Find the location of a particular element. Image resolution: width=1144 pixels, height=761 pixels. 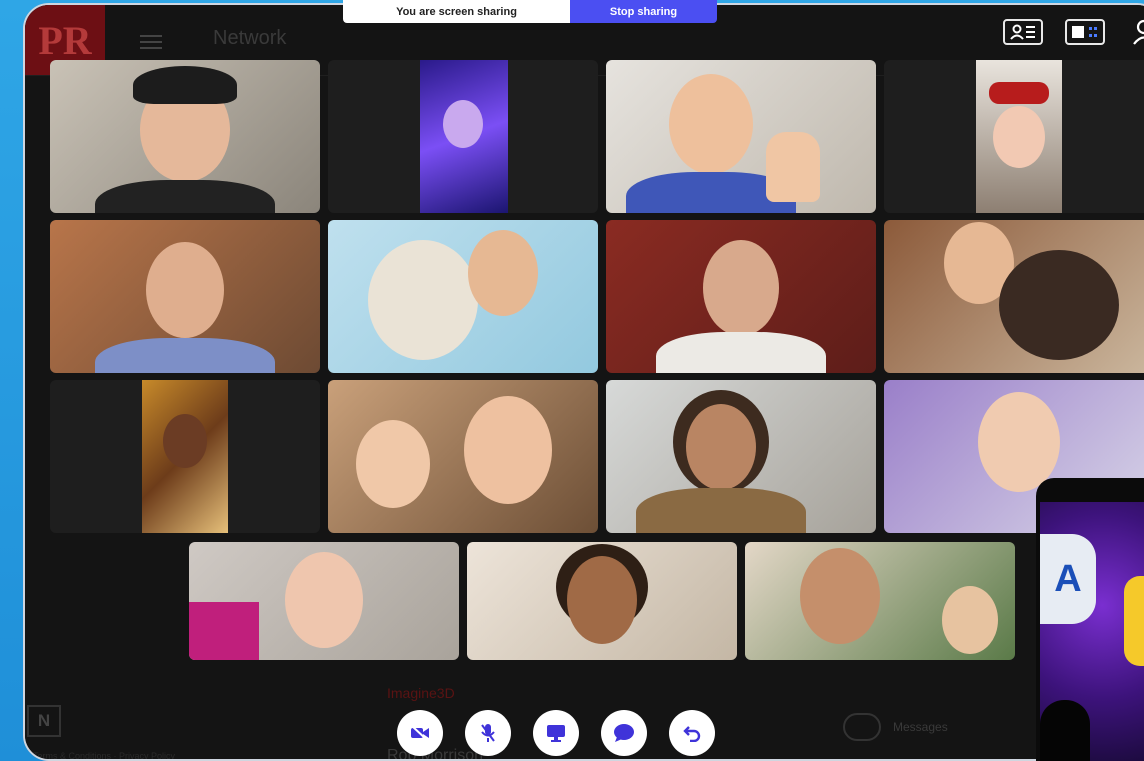

gallery-view-button is located at coordinates (1085, 32).